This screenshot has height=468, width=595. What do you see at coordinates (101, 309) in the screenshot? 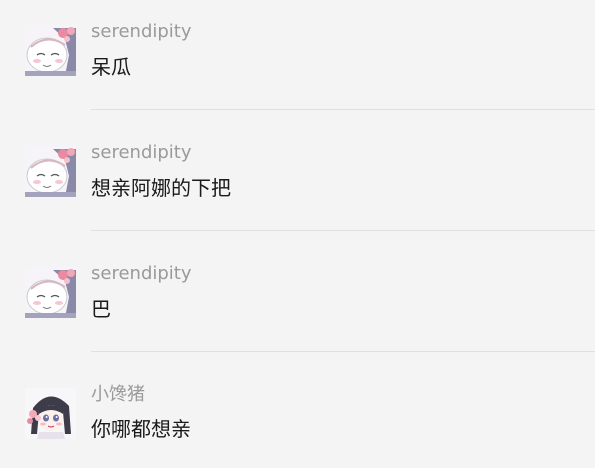
I see `message-text: 巴` at bounding box center [101, 309].